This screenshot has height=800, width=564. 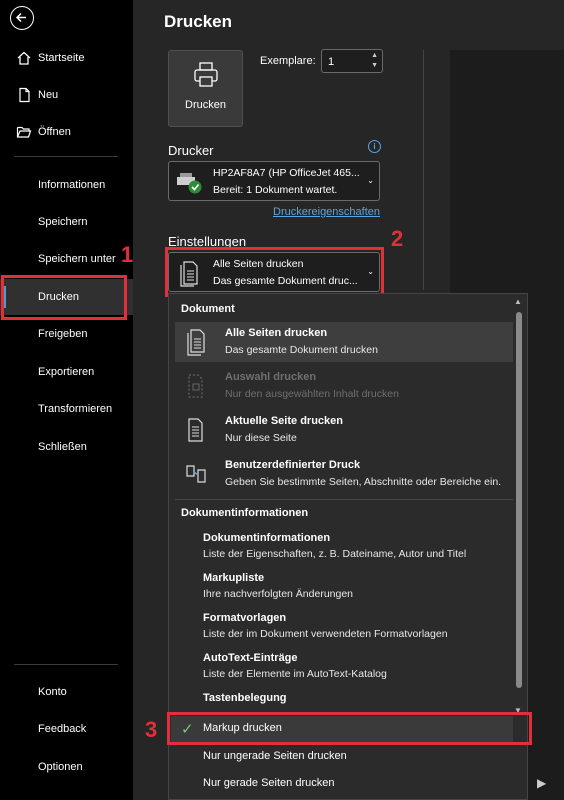 What do you see at coordinates (370, 180) in the screenshot?
I see `chevron-down-icon: ⌄` at bounding box center [370, 180].